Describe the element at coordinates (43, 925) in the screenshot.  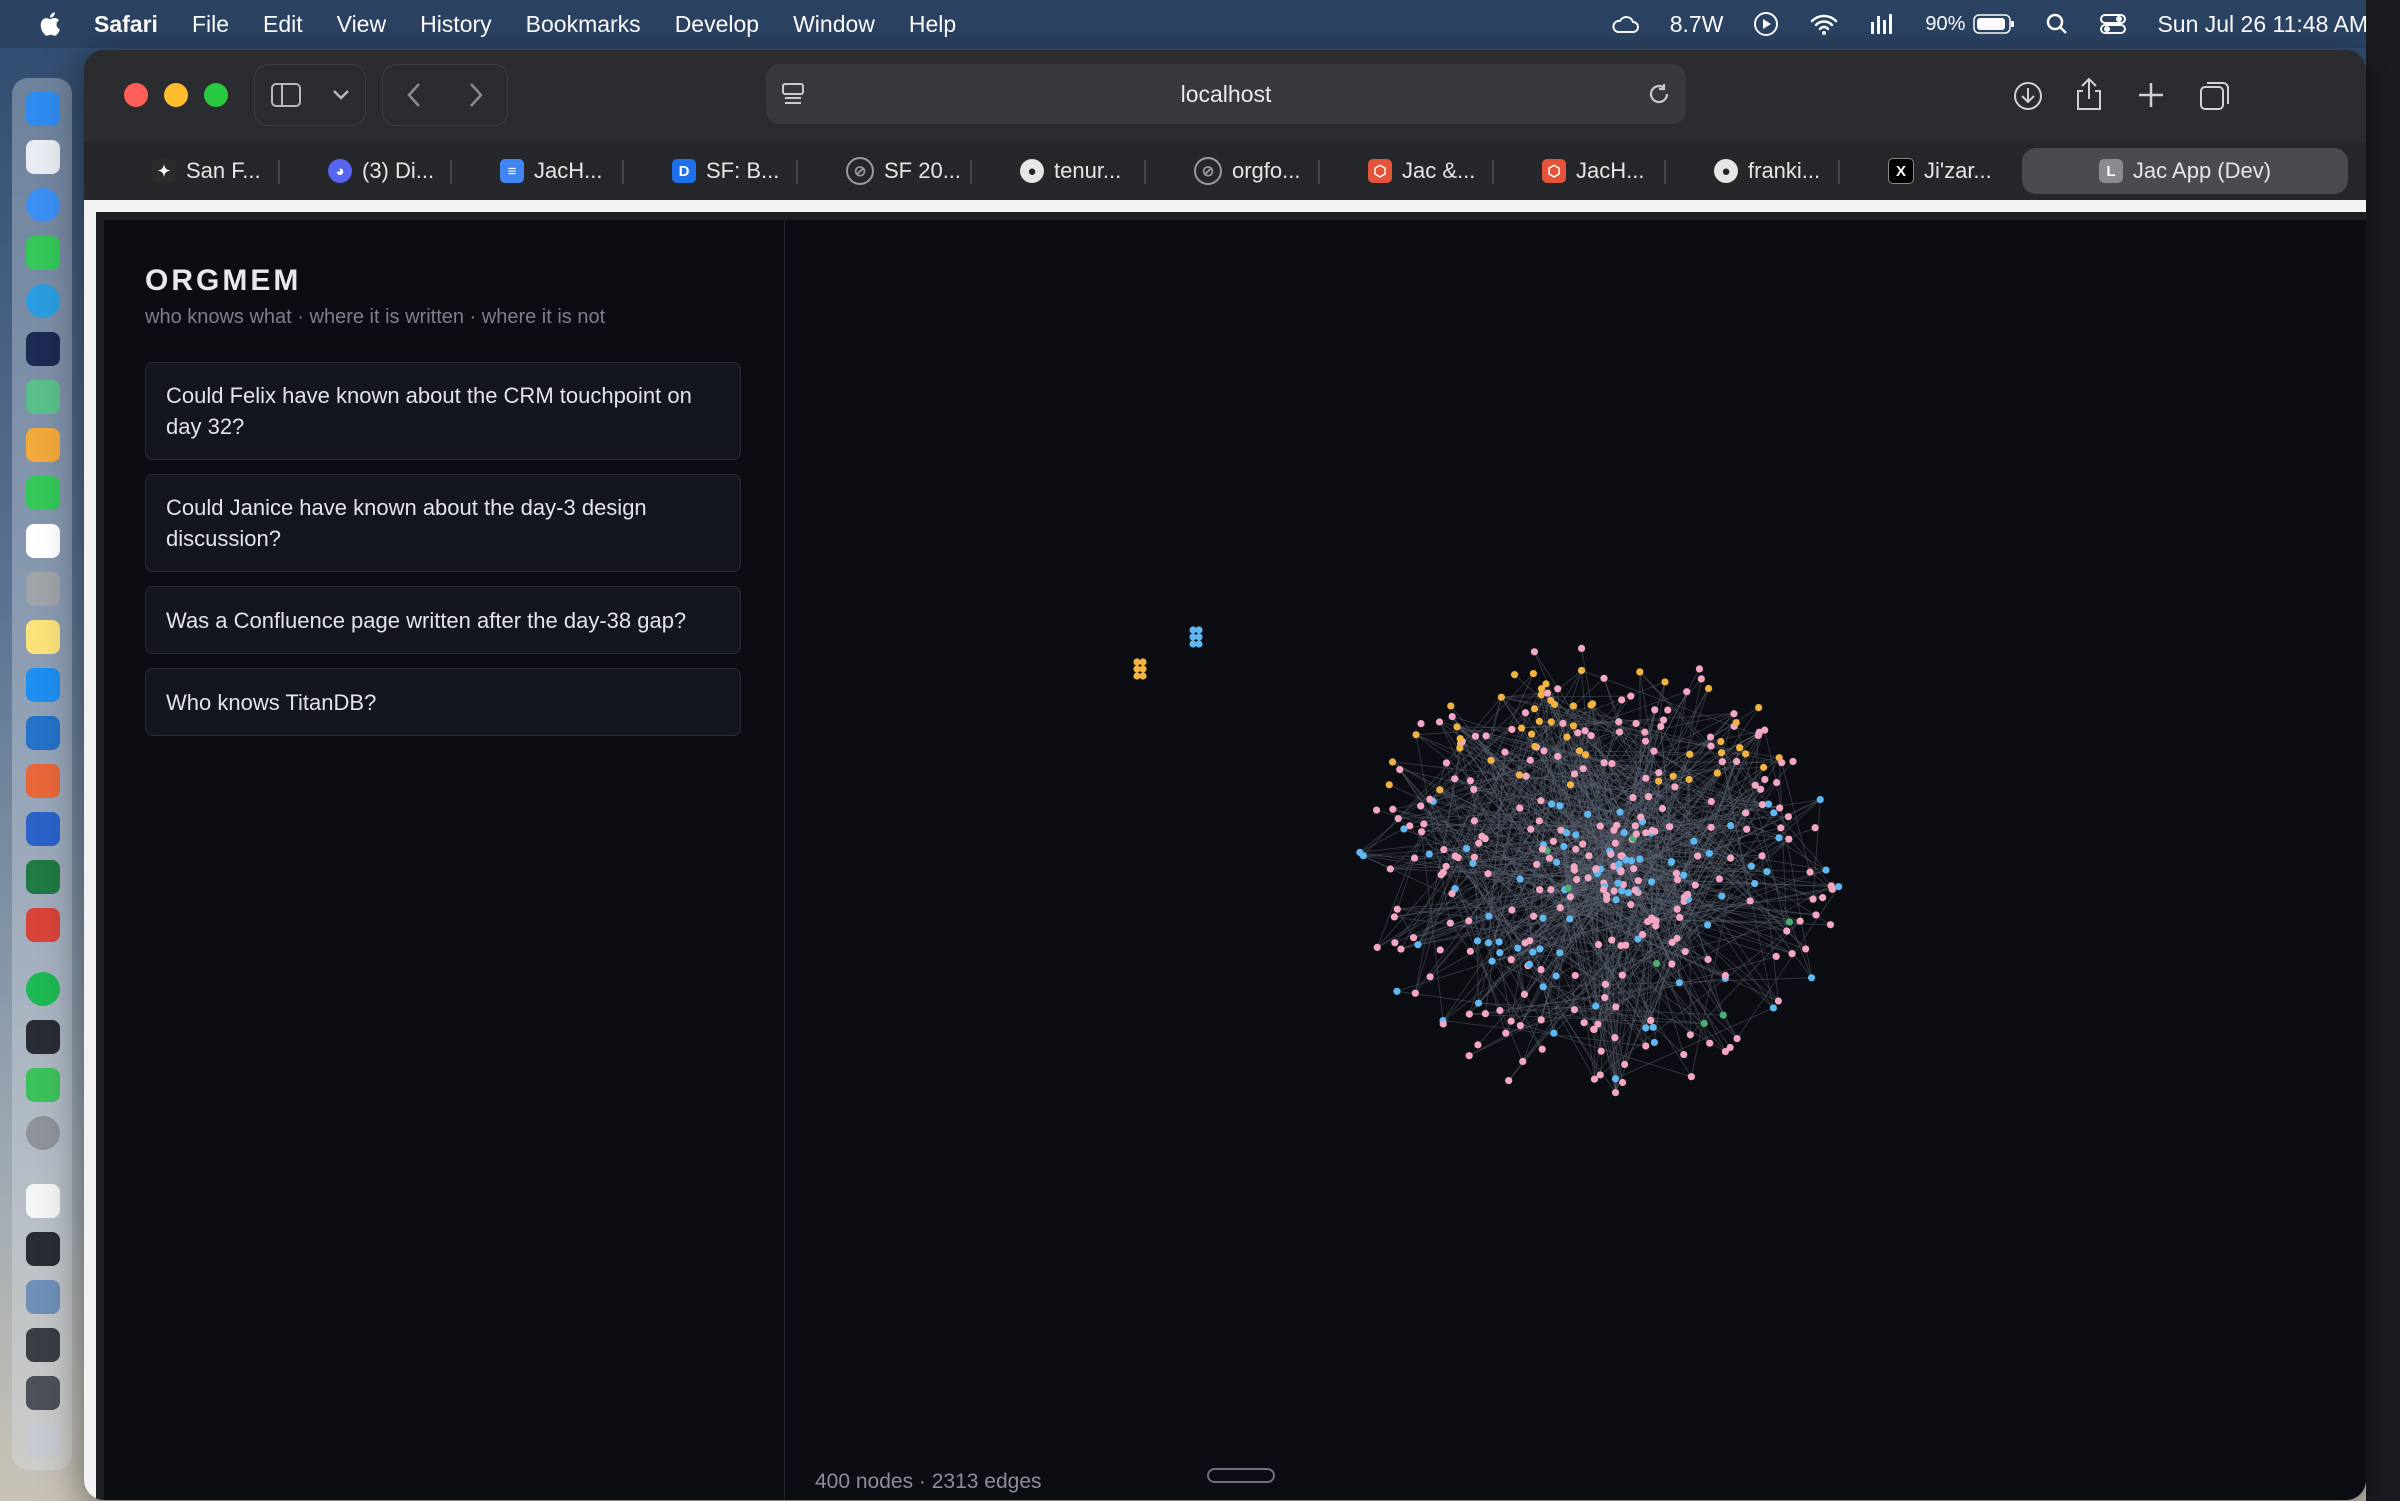
I see `powerpoint-icon` at that location.